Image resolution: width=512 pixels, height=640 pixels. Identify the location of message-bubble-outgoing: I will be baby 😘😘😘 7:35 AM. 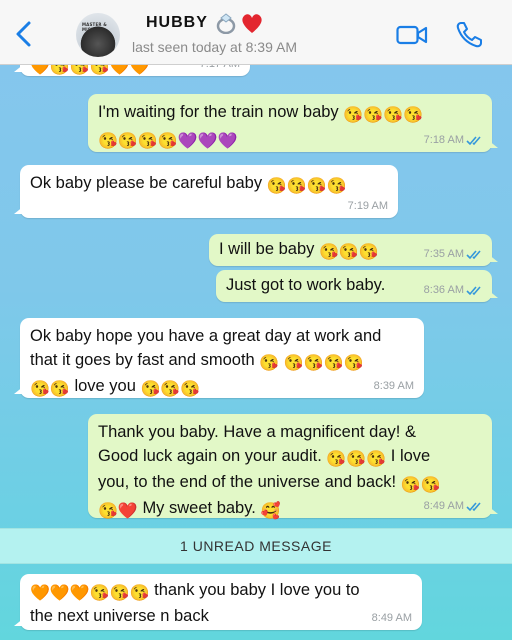
(353, 250).